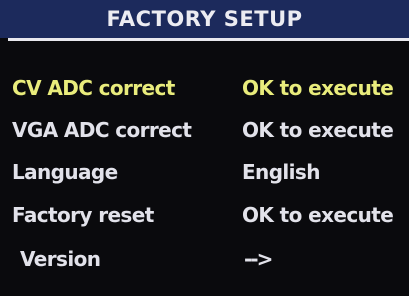 The image size is (409, 296). Describe the element at coordinates (210, 172) in the screenshot. I see `menu-item-language: Language English` at that location.